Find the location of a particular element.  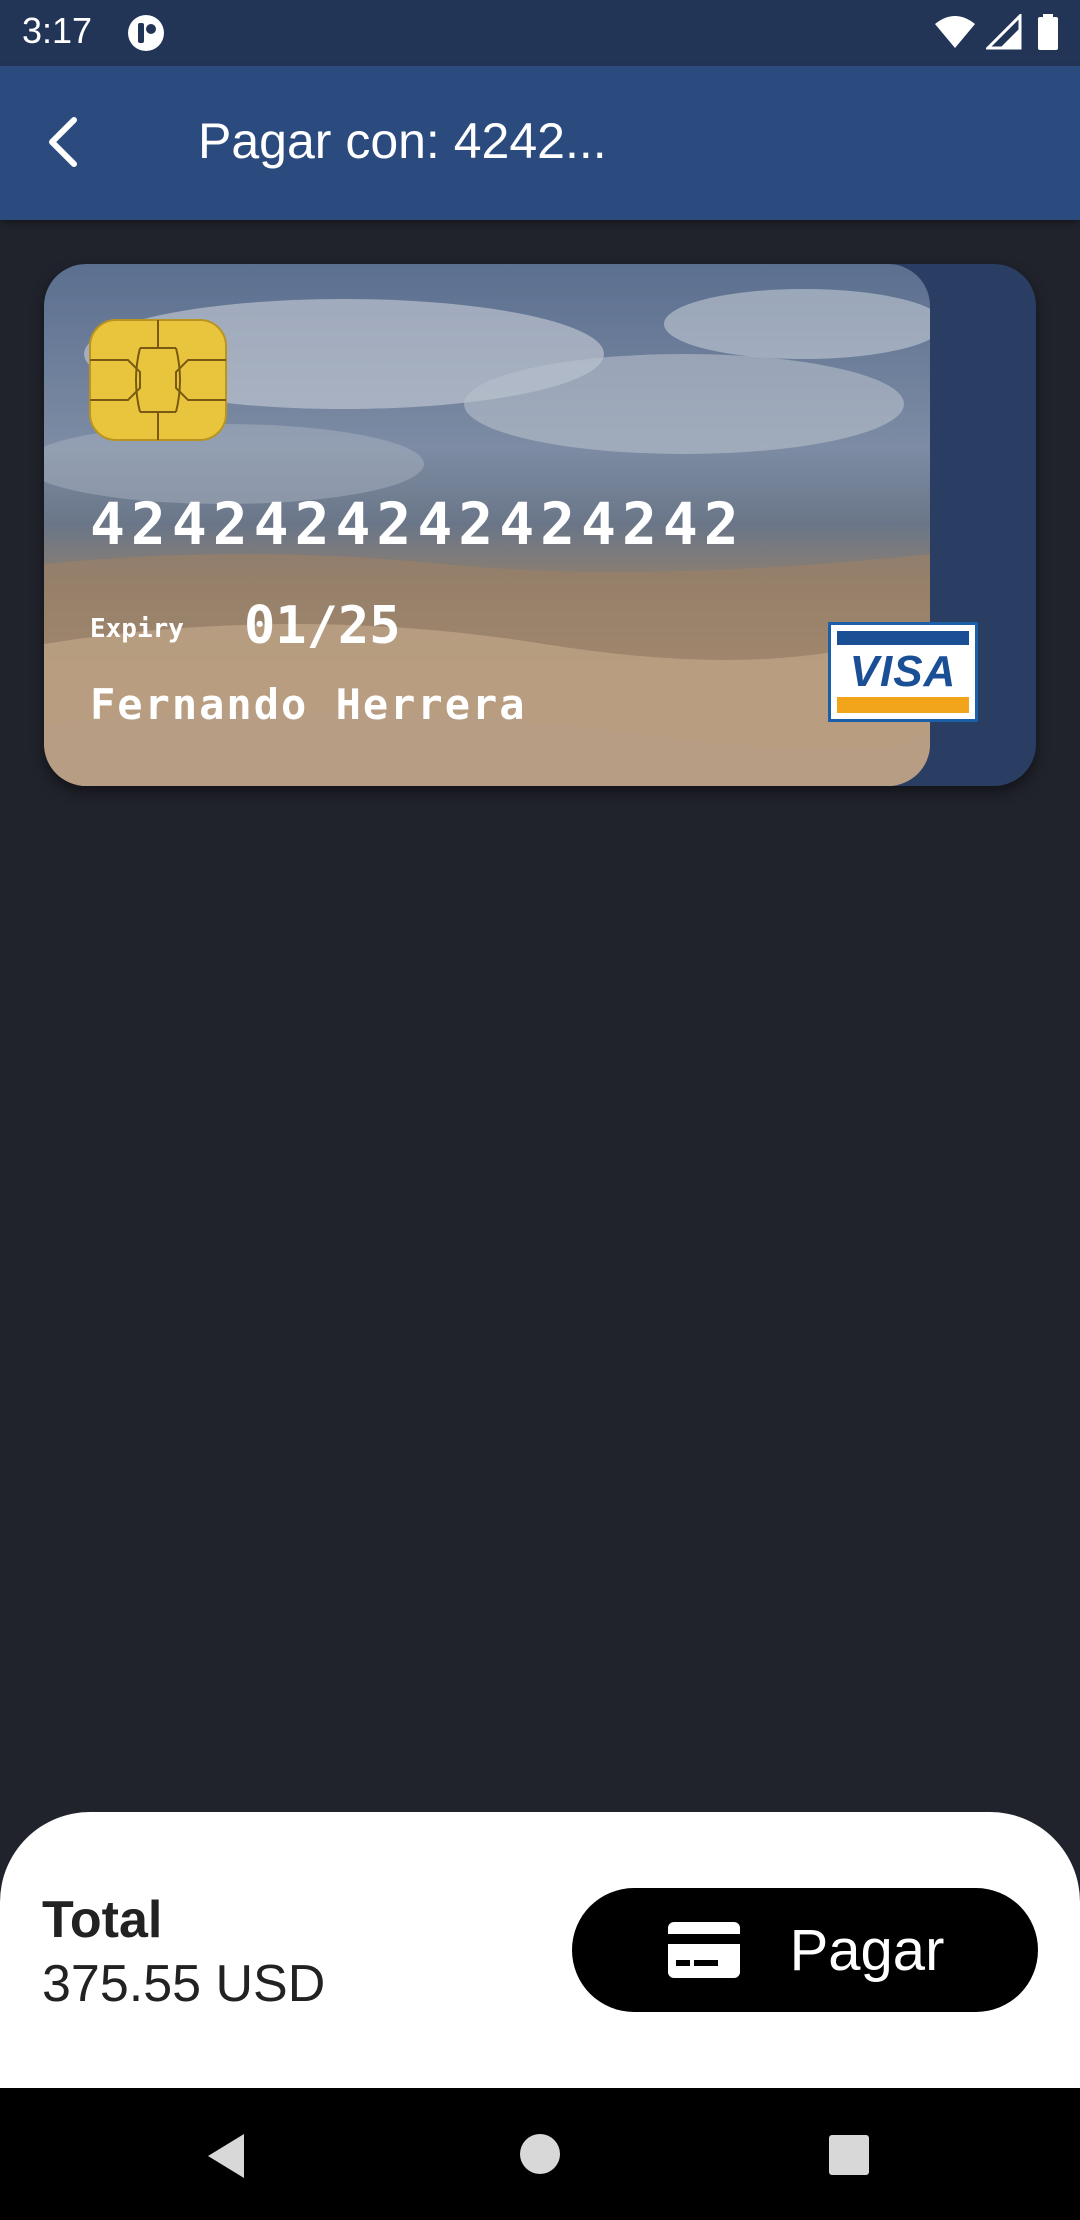

signal-icon is located at coordinates (1003, 32).